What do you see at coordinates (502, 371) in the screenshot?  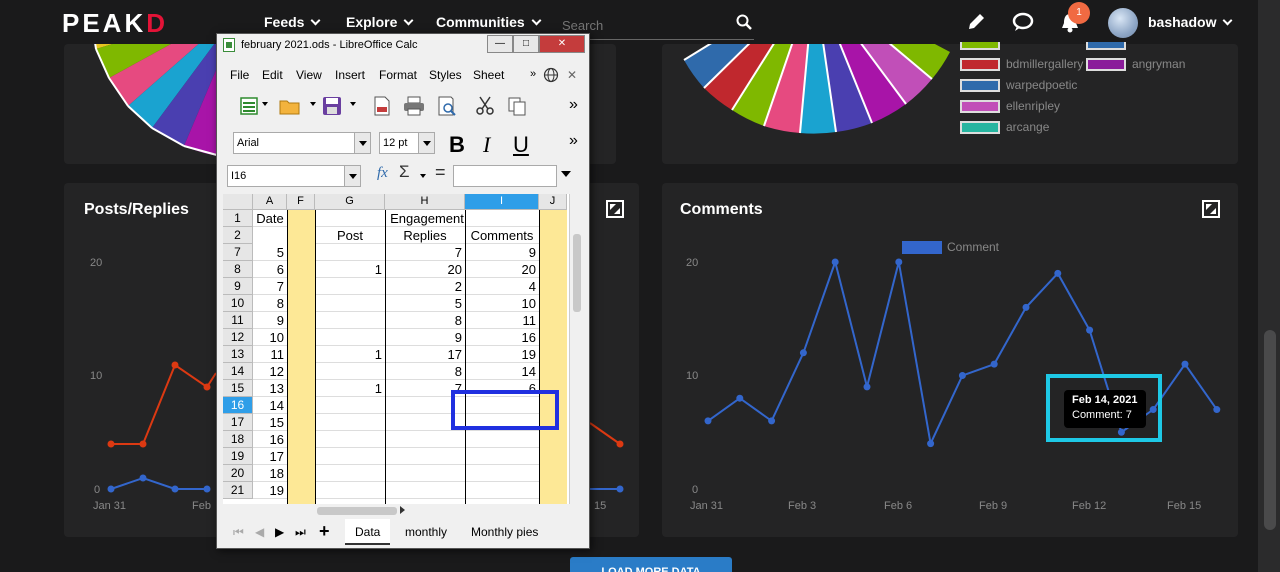 I see `cell: 14` at bounding box center [502, 371].